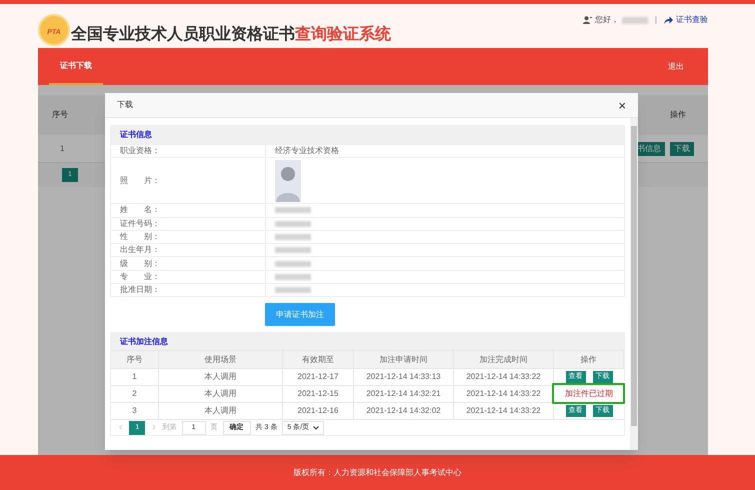 This screenshot has height=490, width=755. I want to click on share-arrow-icon, so click(668, 20).